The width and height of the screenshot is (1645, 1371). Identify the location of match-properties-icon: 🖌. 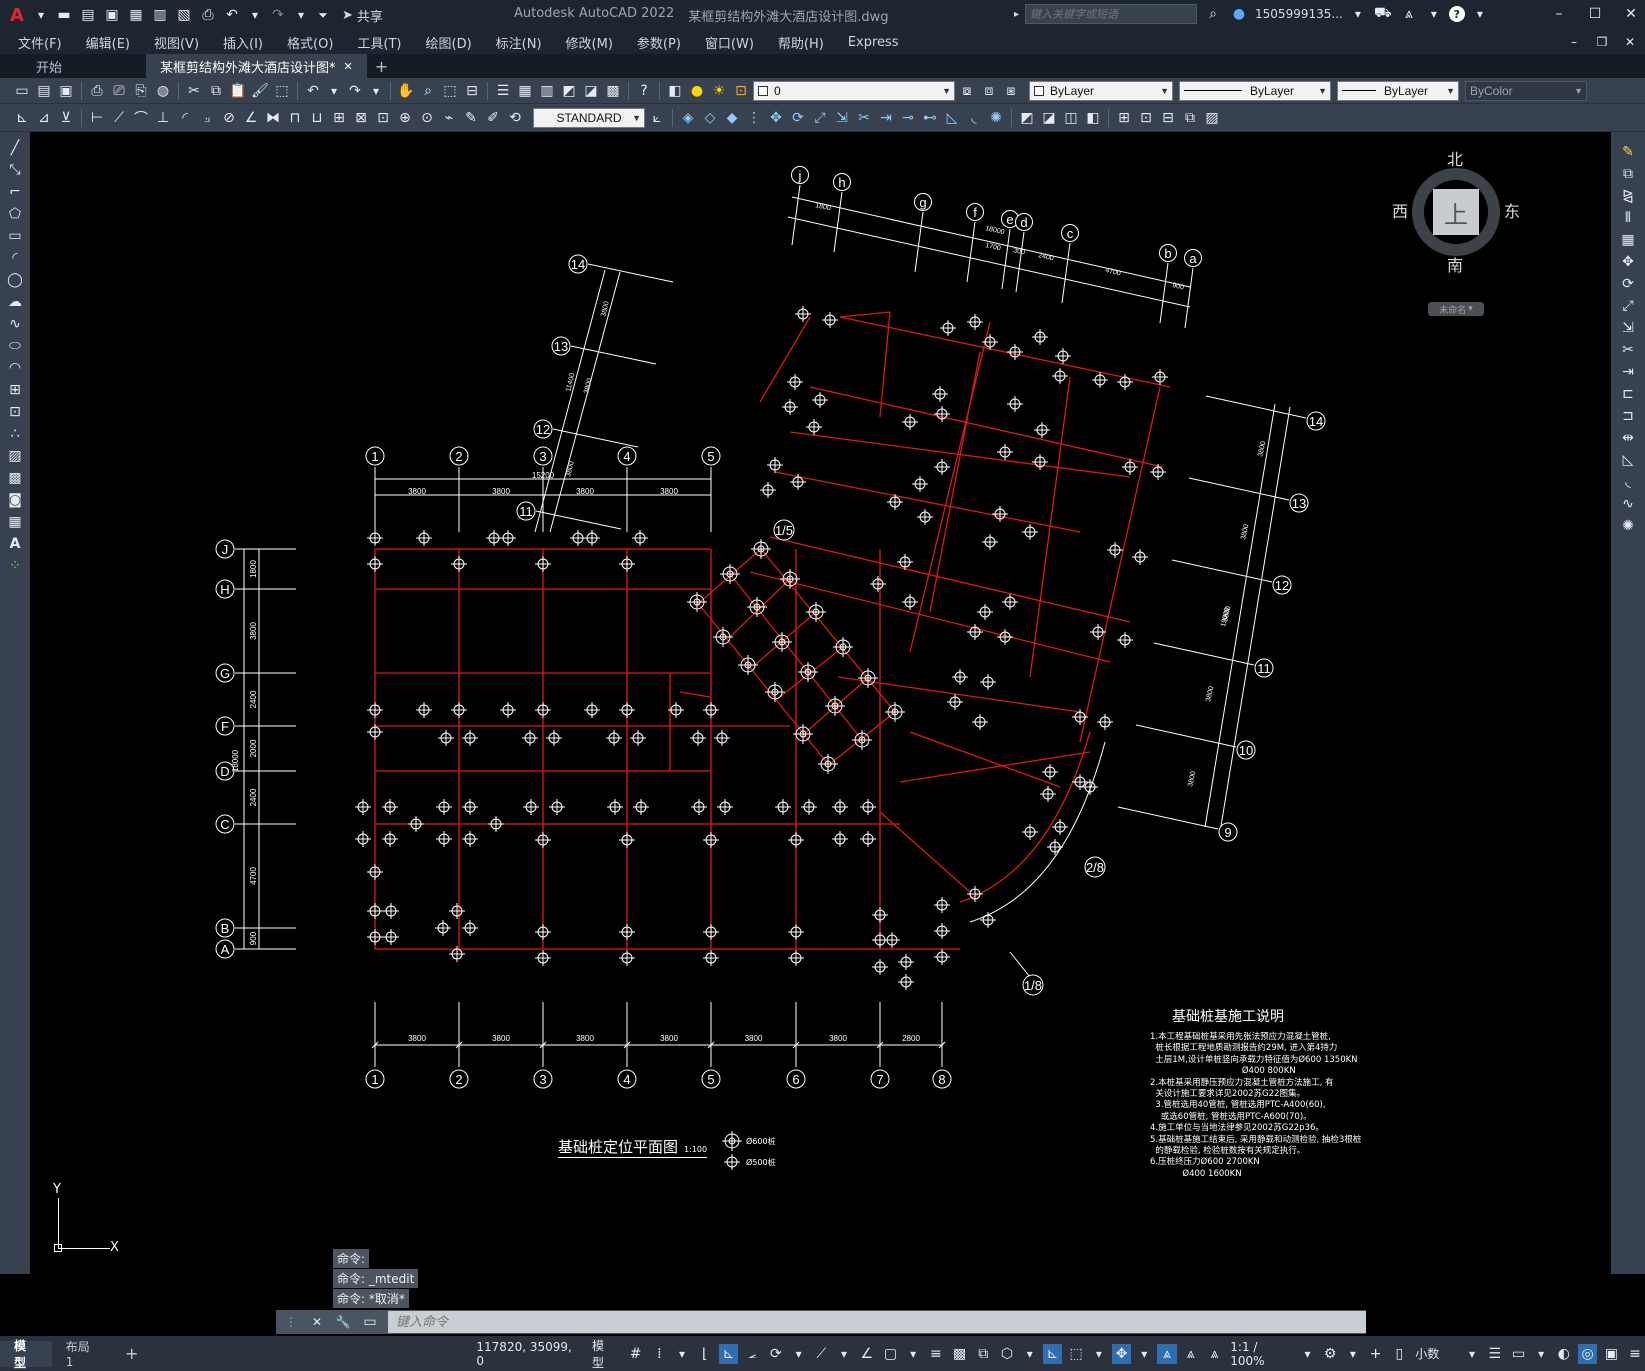
(260, 91).